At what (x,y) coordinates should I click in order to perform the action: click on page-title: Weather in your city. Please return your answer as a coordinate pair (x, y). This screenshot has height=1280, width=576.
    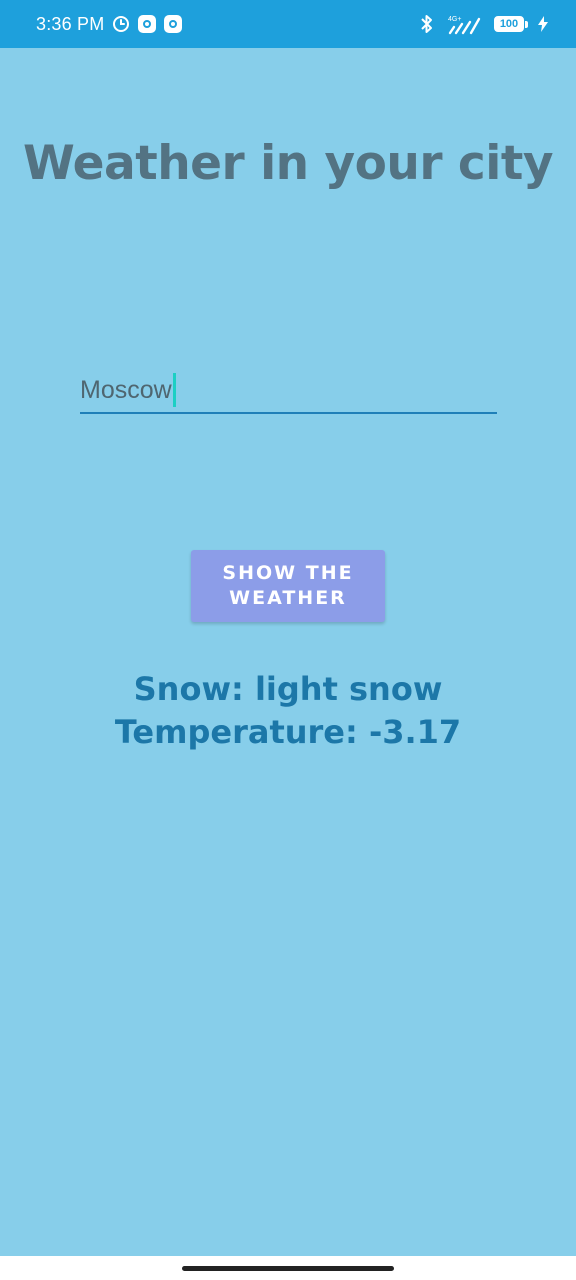
    Looking at the image, I should click on (288, 163).